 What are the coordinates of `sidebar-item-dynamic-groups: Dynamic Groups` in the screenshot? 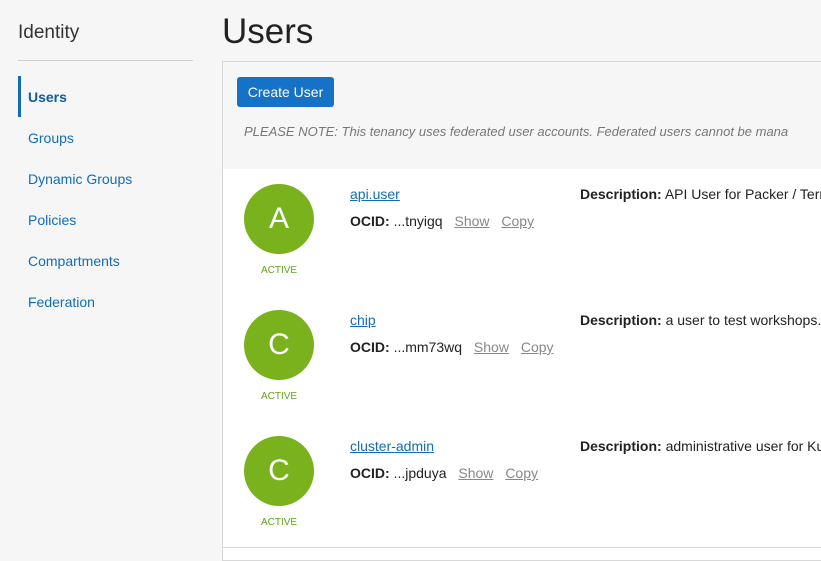 It's located at (108, 178).